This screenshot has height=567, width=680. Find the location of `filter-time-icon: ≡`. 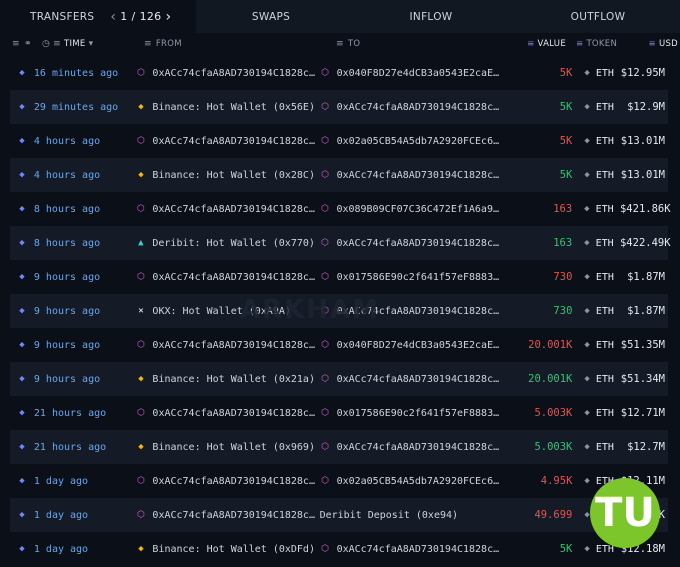

filter-time-icon: ≡ is located at coordinates (57, 44).